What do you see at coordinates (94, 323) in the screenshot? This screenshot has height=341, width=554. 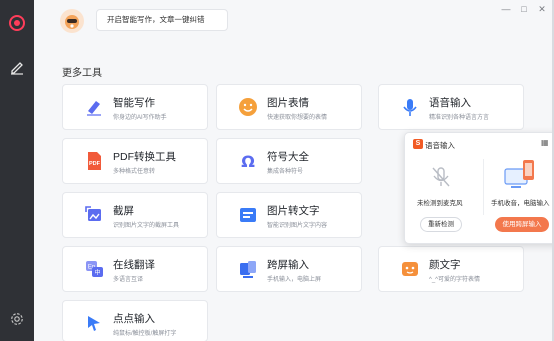 I see `cursor-icon` at bounding box center [94, 323].